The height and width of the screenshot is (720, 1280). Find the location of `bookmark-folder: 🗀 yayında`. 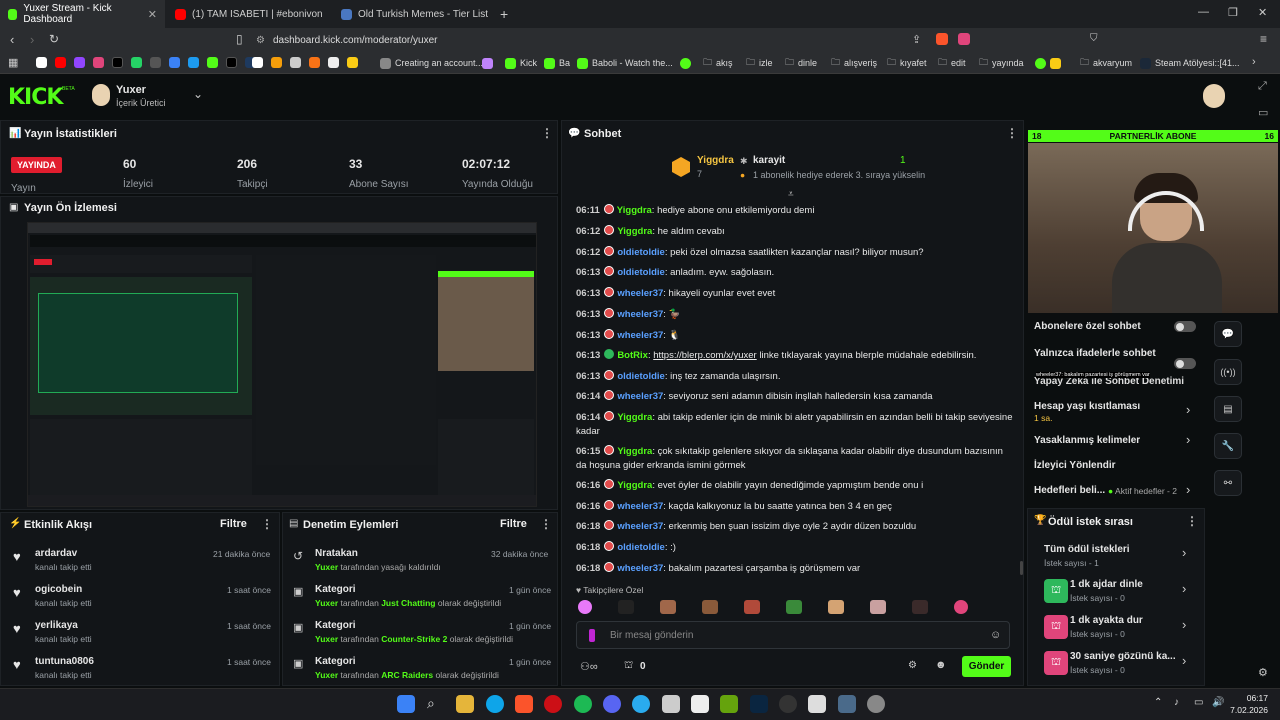

bookmark-folder: 🗀 yayında is located at coordinates (1001, 63).